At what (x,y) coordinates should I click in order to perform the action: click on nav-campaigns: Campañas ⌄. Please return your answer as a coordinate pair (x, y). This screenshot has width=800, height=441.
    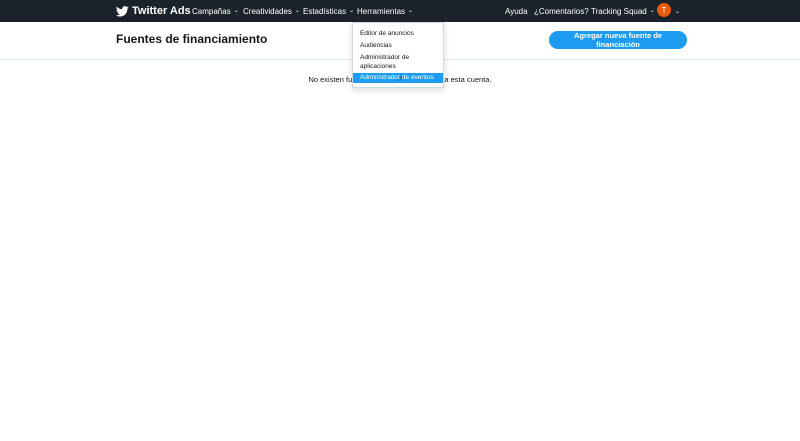
    Looking at the image, I should click on (215, 11).